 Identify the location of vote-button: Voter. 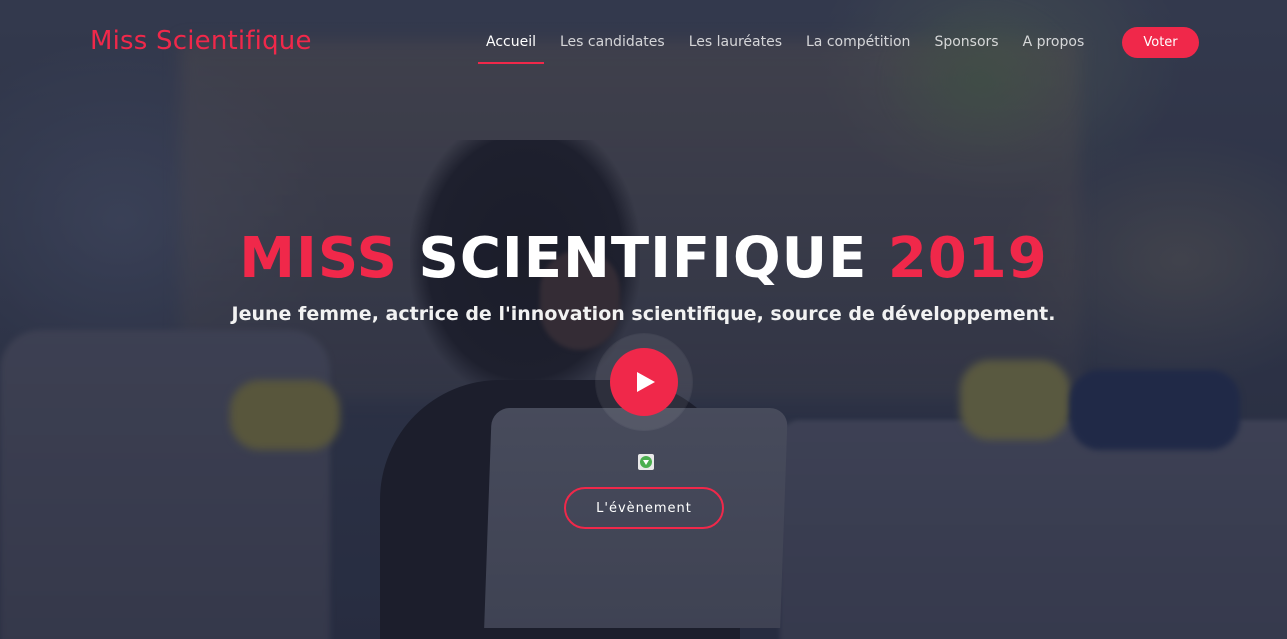
(1160, 42).